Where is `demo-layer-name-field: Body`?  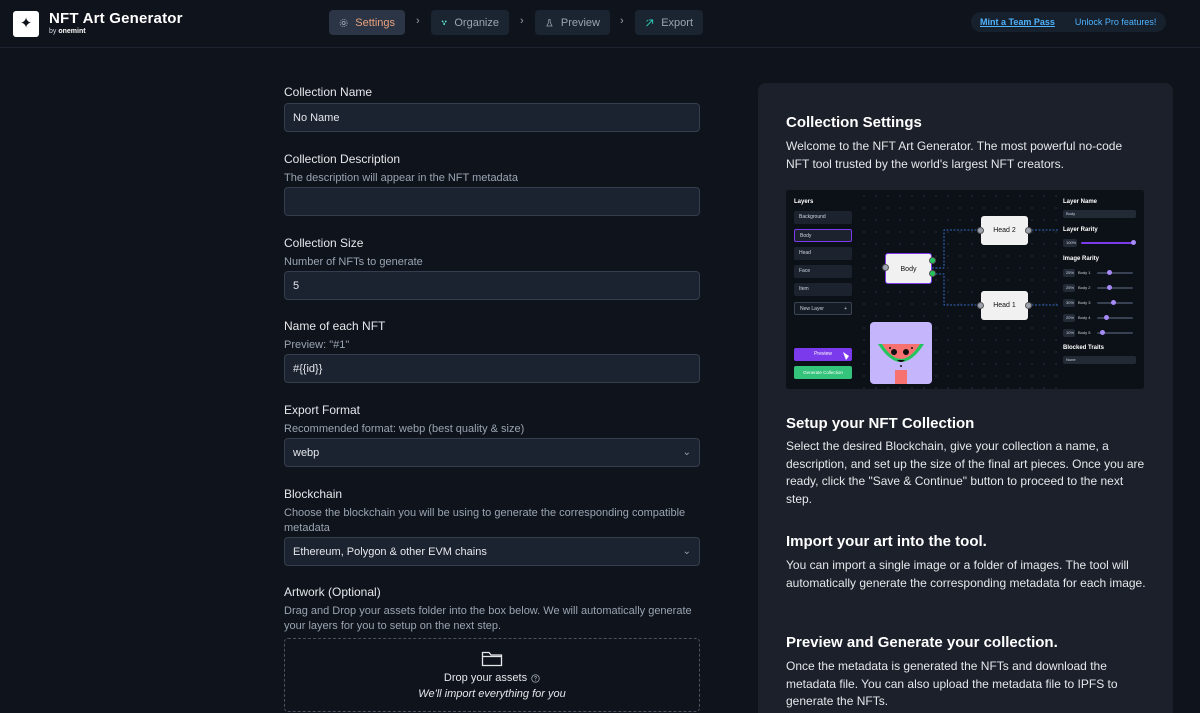 demo-layer-name-field: Body is located at coordinates (1099, 214).